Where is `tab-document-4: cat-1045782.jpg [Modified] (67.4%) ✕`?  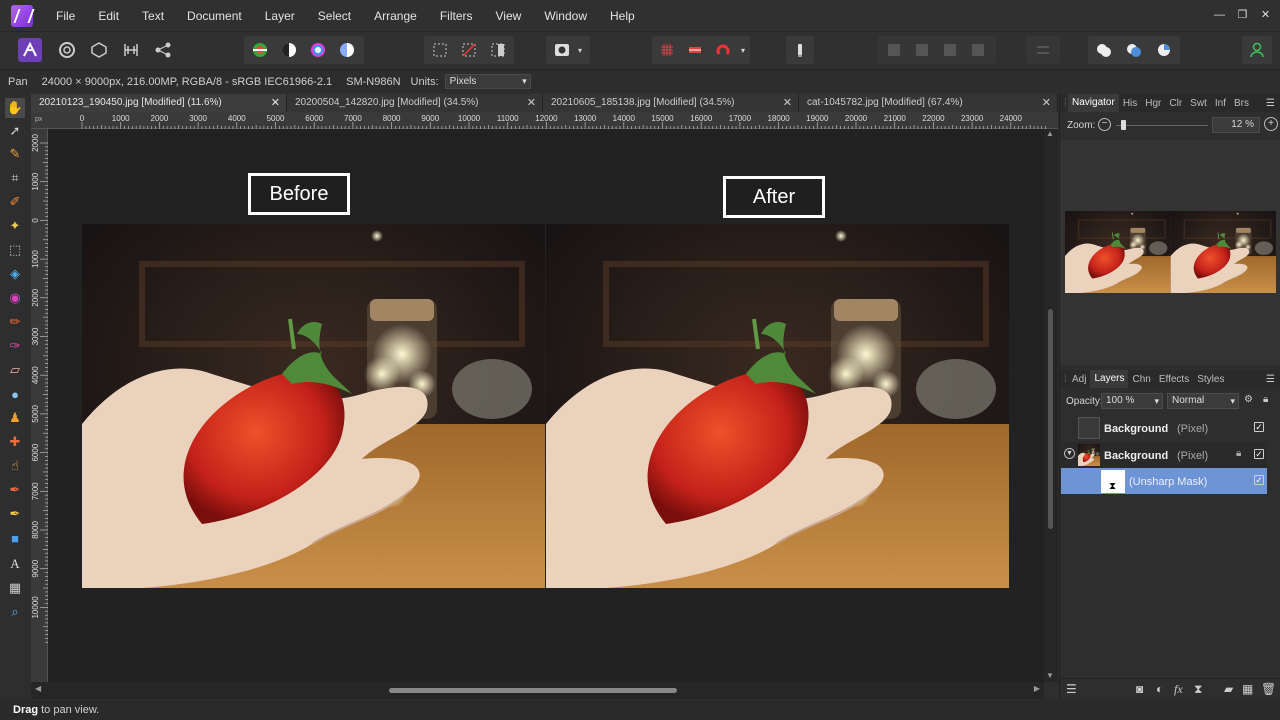 tab-document-4: cat-1045782.jpg [Modified] (67.4%) ✕ is located at coordinates (928, 103).